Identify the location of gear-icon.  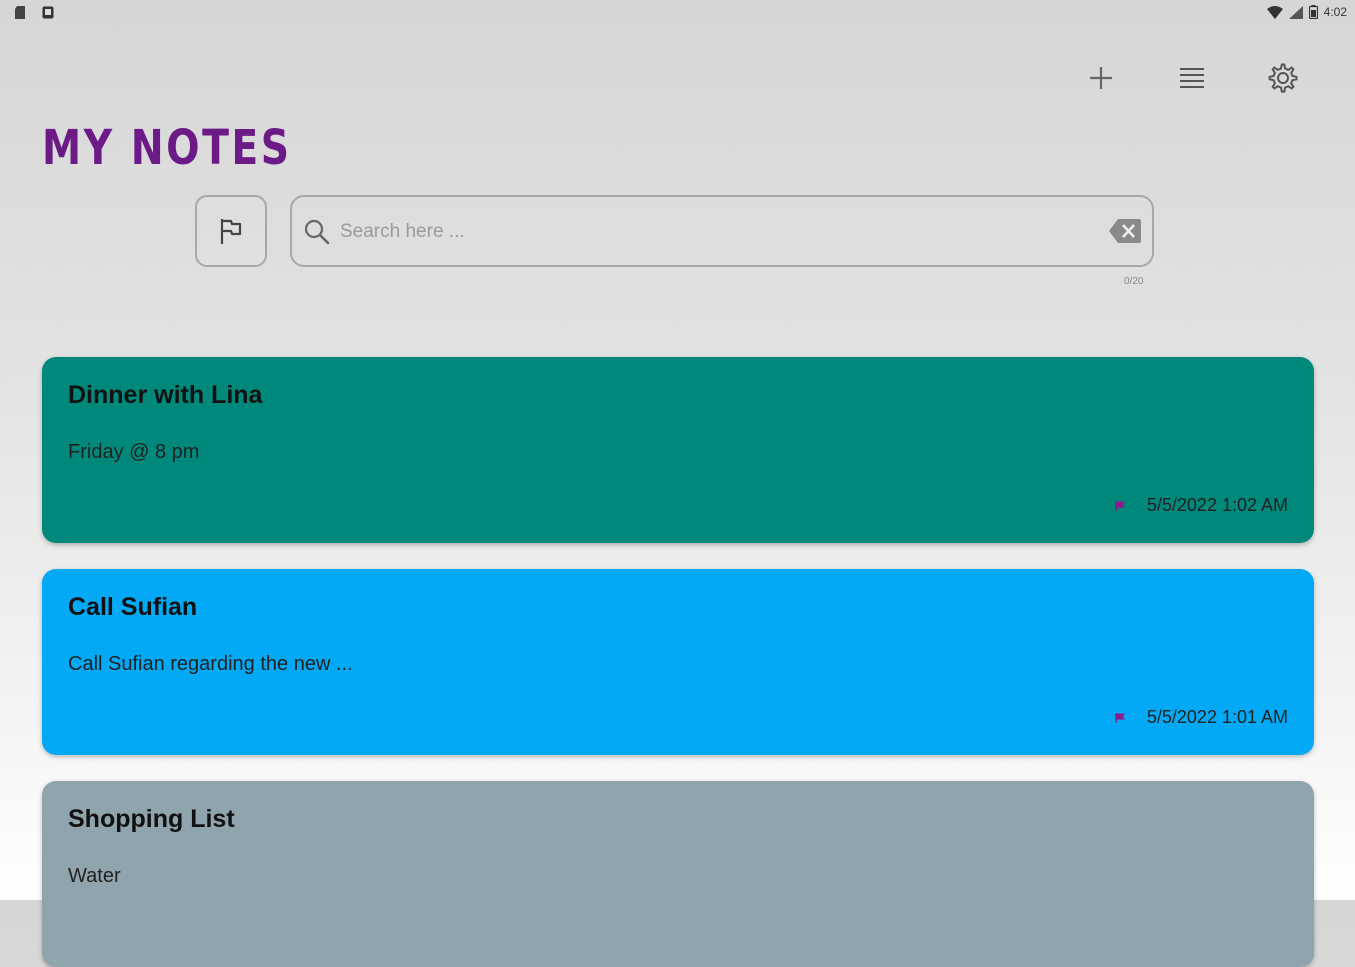
(1283, 78).